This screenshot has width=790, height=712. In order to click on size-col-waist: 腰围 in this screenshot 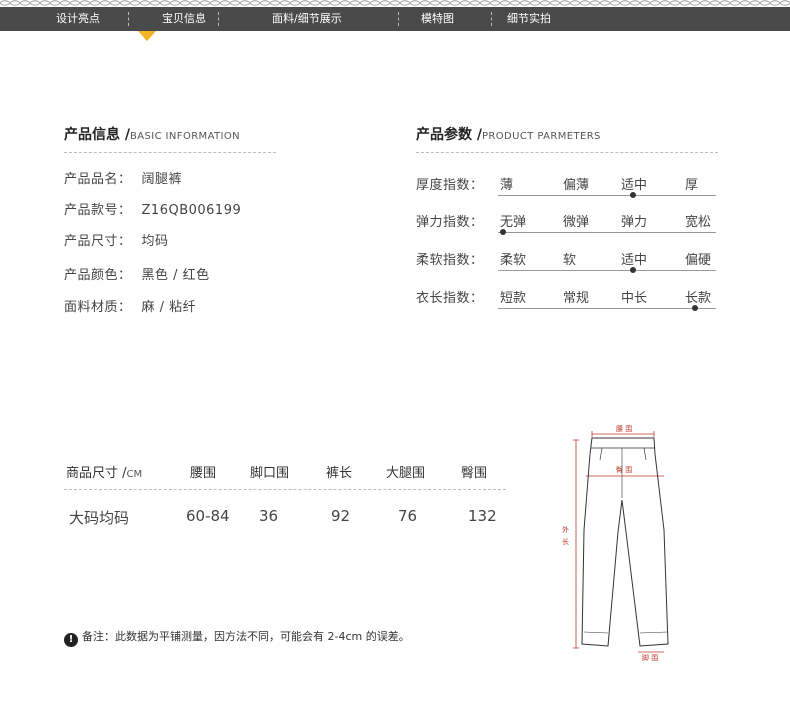, I will do `click(203, 473)`.